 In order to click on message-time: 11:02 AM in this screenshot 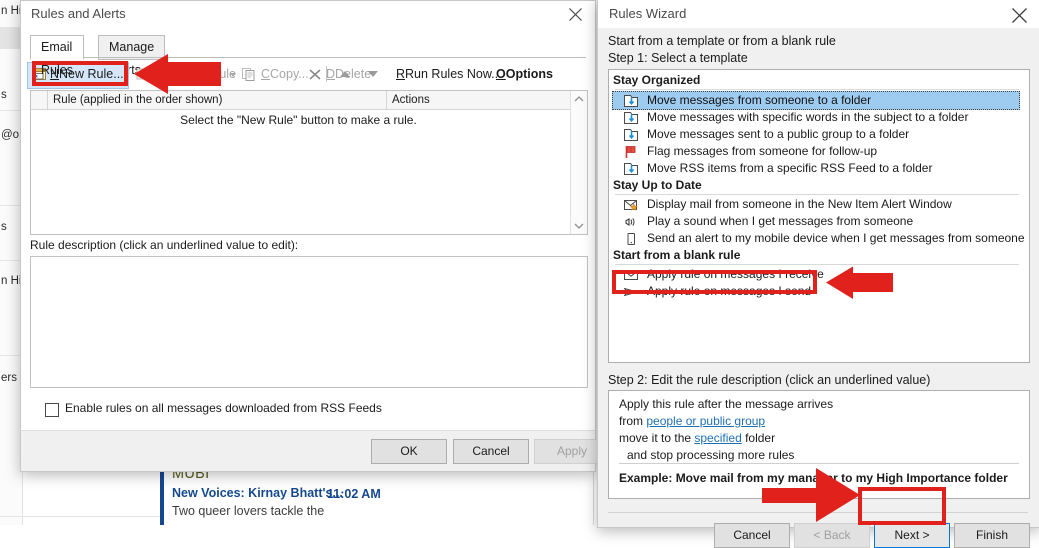, I will do `click(354, 494)`.